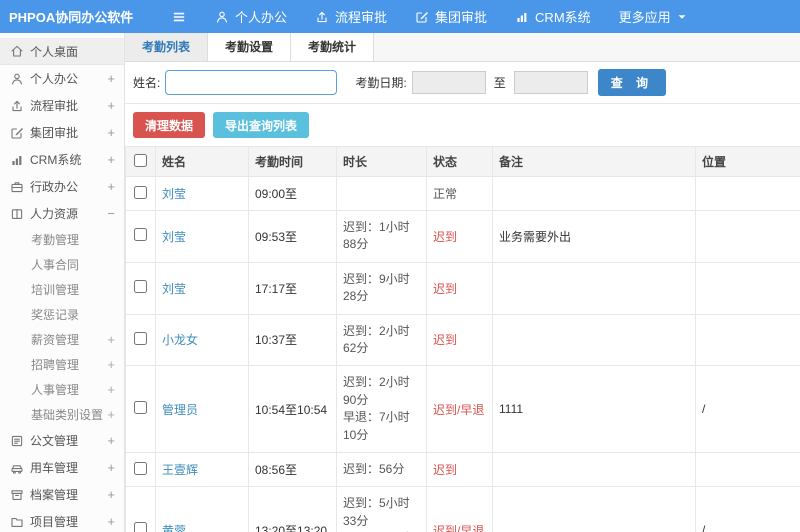 Image resolution: width=800 pixels, height=532 pixels. I want to click on duration-cell: 迟到：9小时28分, so click(381, 288).